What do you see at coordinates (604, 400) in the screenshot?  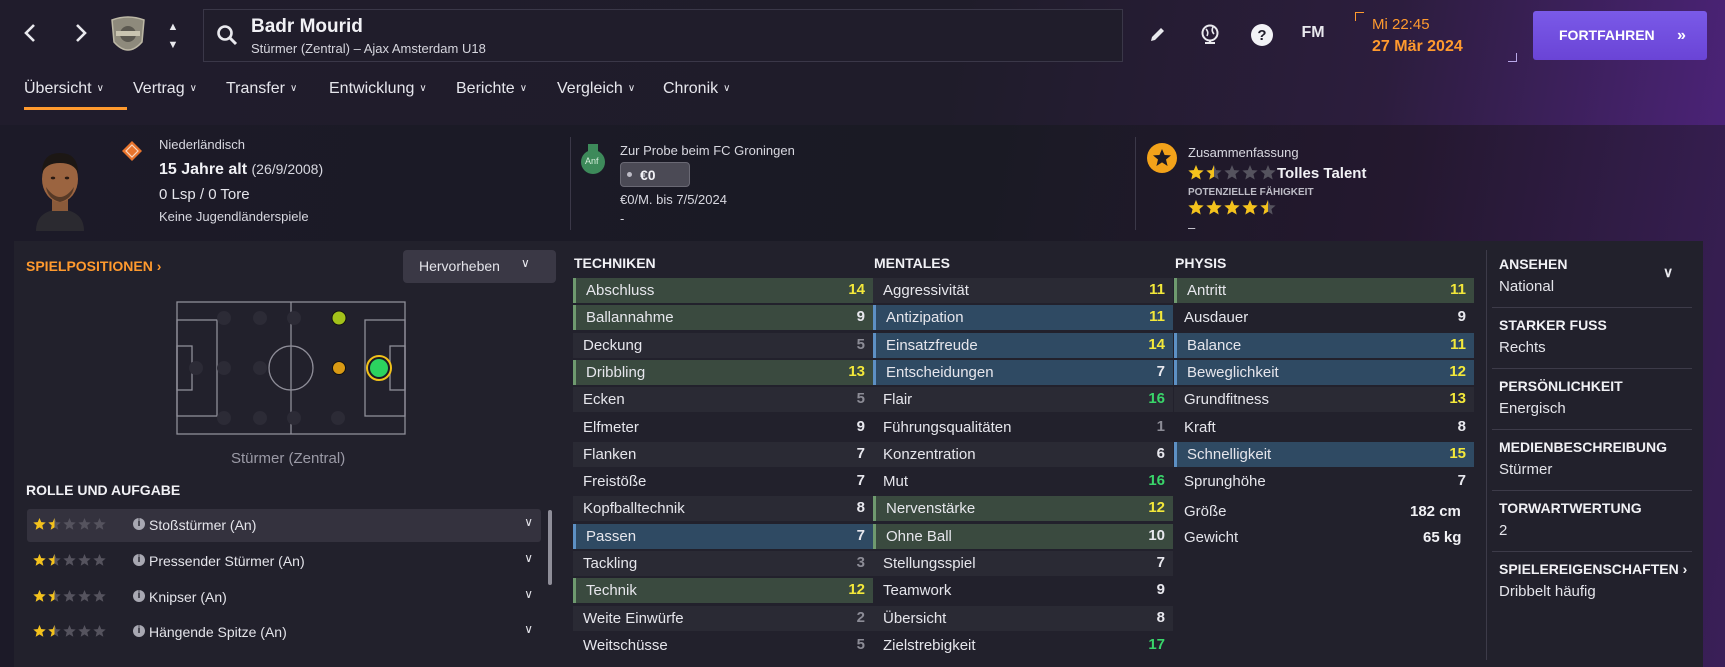 I see `attribute-name: Ecken` at bounding box center [604, 400].